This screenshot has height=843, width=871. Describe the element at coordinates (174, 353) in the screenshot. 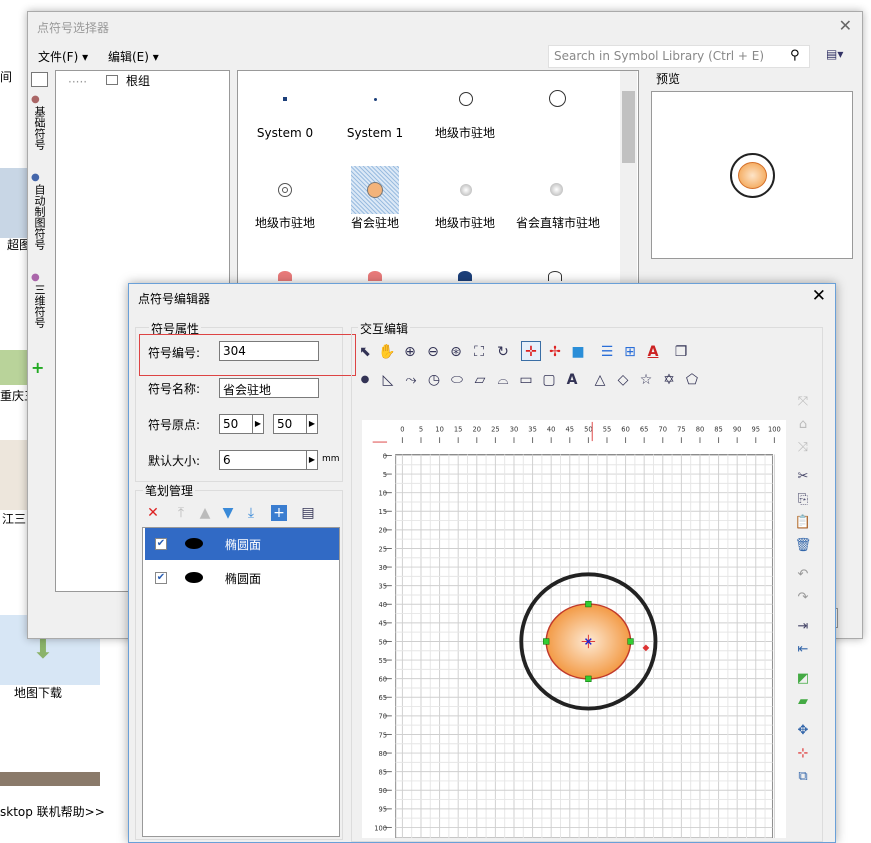

I see `code-label: 符号编号:` at that location.